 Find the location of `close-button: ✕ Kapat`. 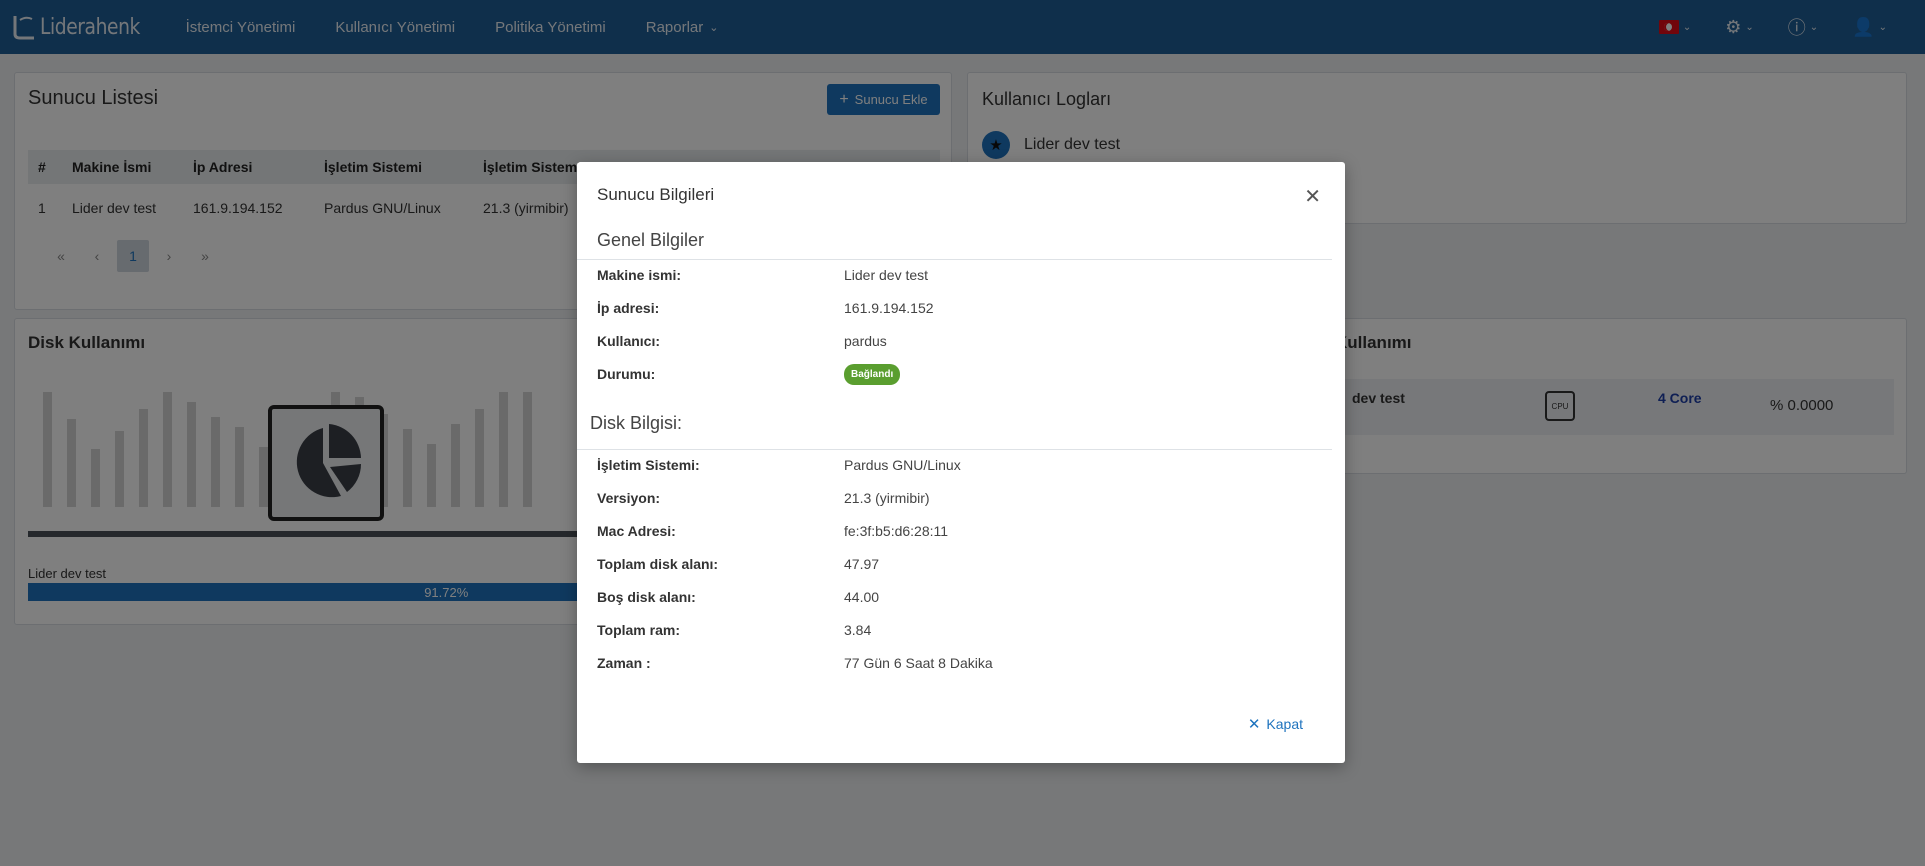

close-button: ✕ Kapat is located at coordinates (1275, 724).